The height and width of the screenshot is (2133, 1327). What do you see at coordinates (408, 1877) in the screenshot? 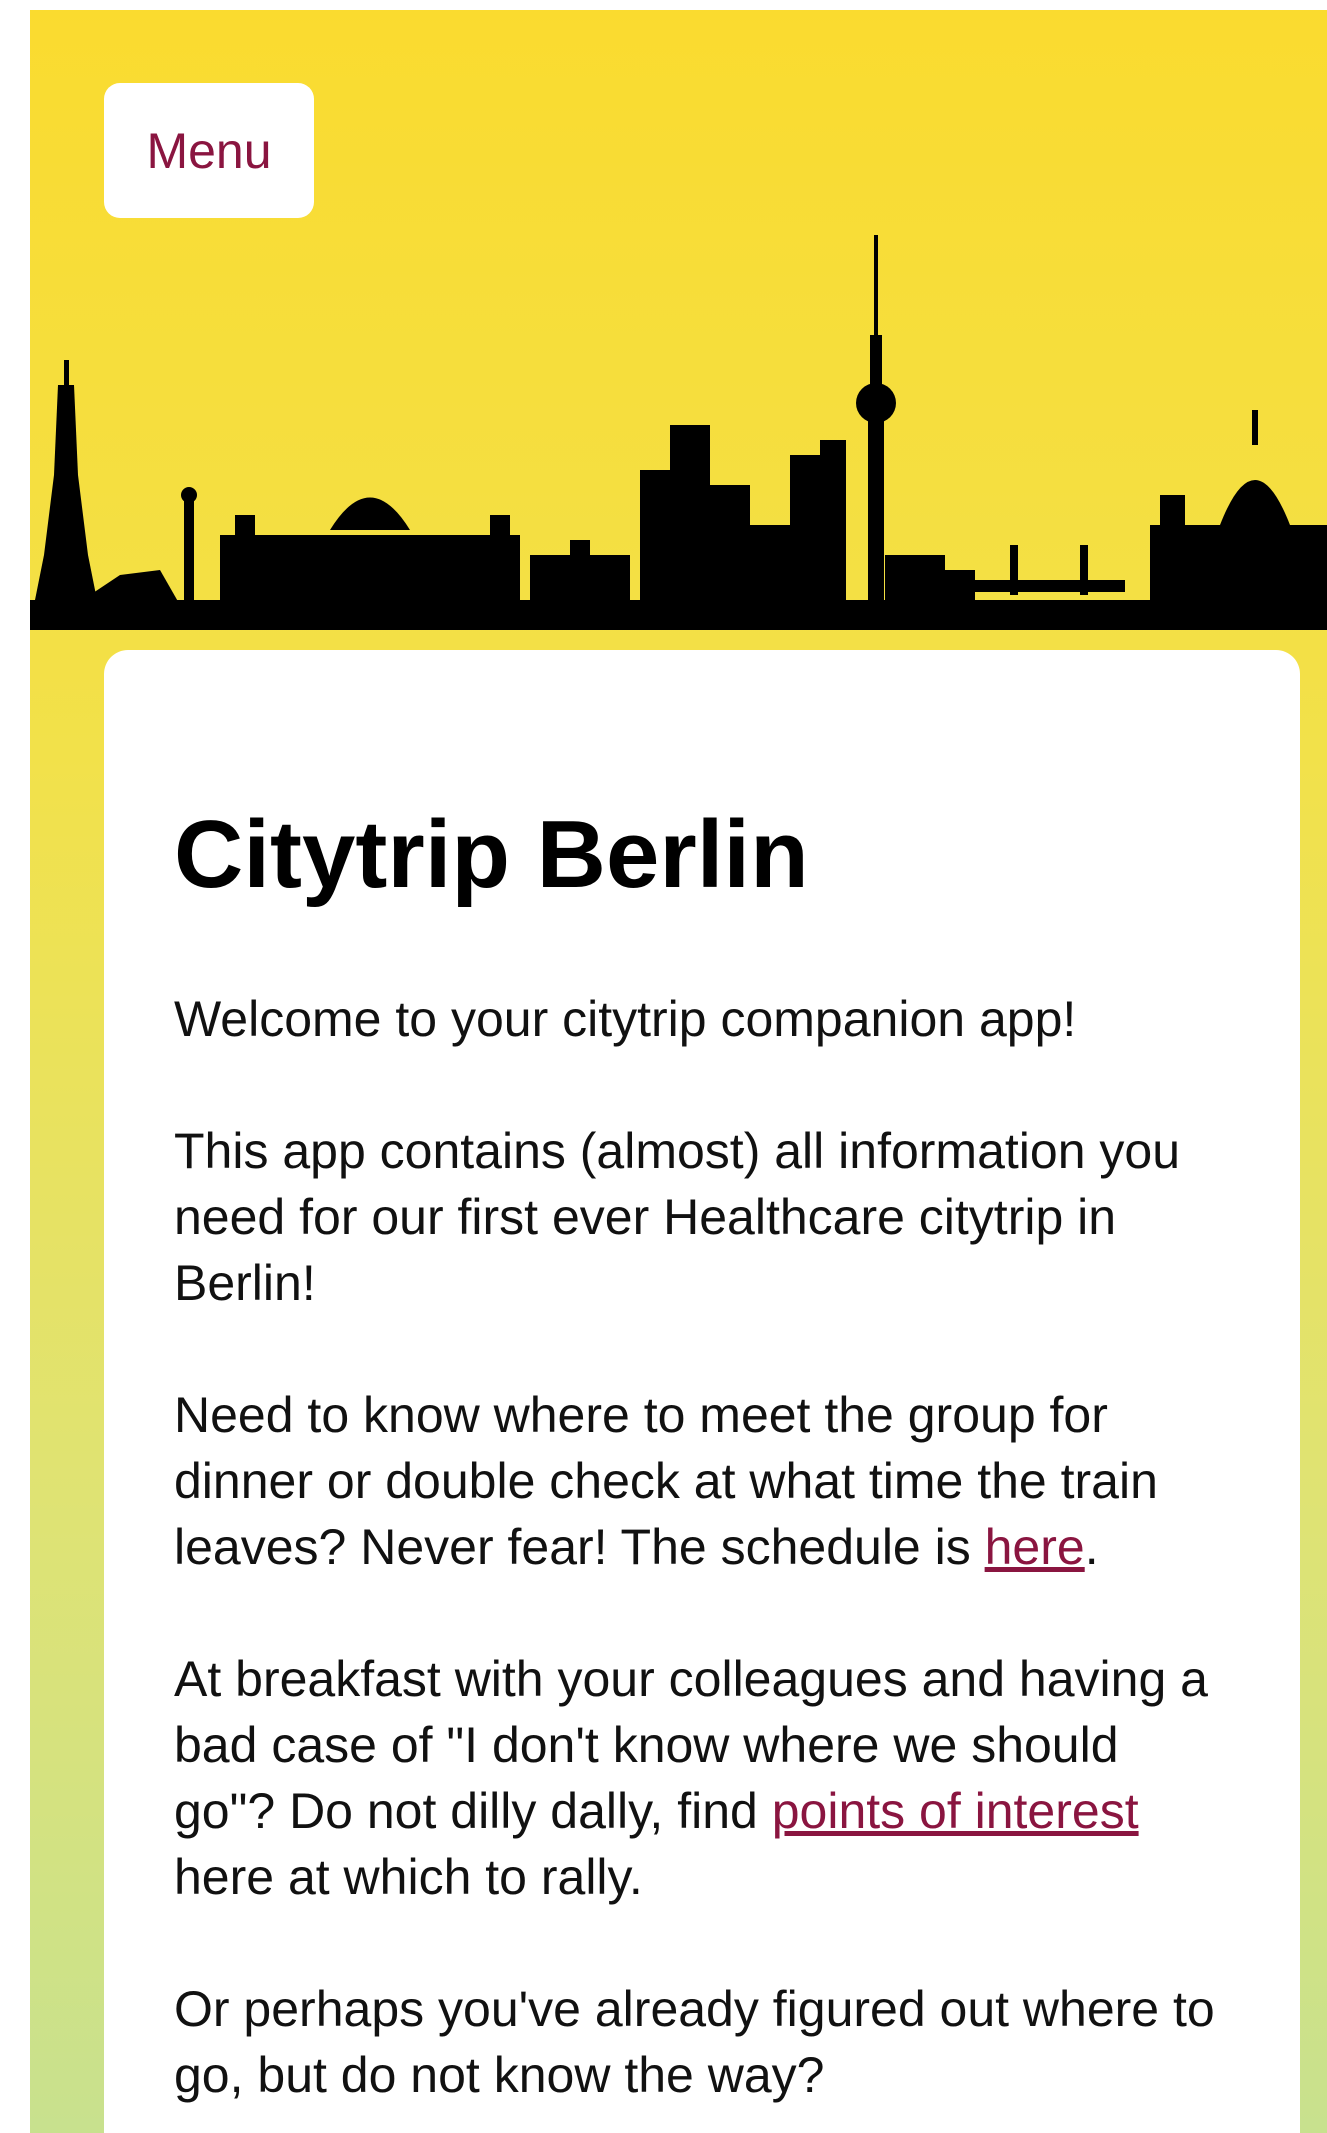
I see `poi-end: here at which to rally.` at bounding box center [408, 1877].